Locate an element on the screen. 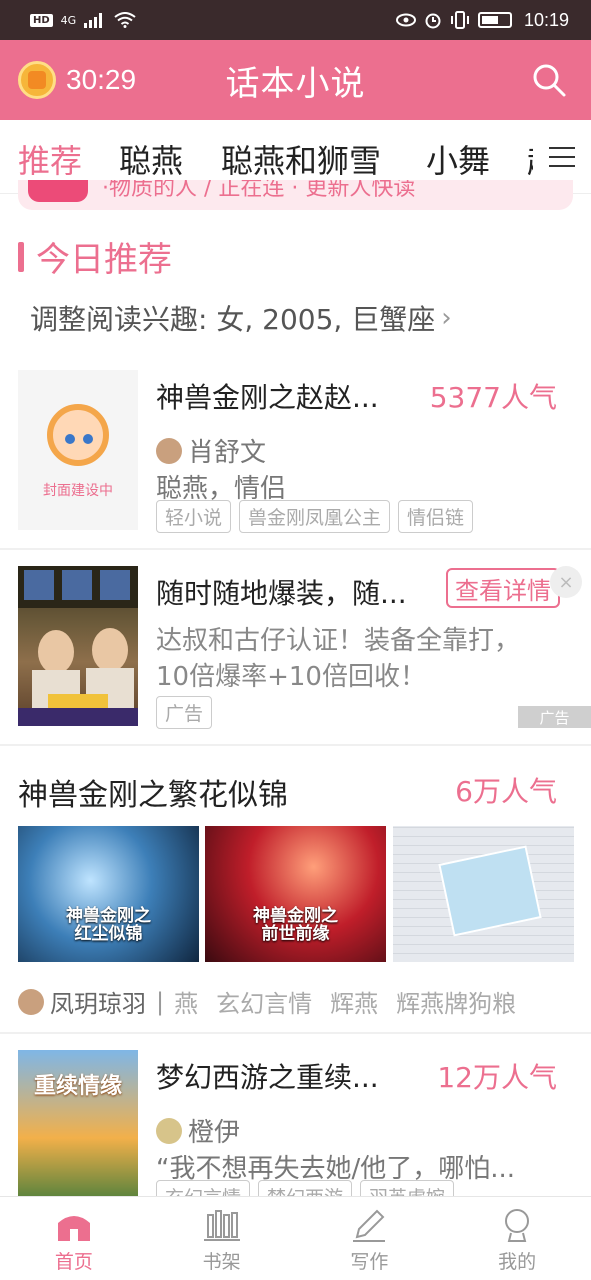  status-left: HD 4G is located at coordinates (83, 20).